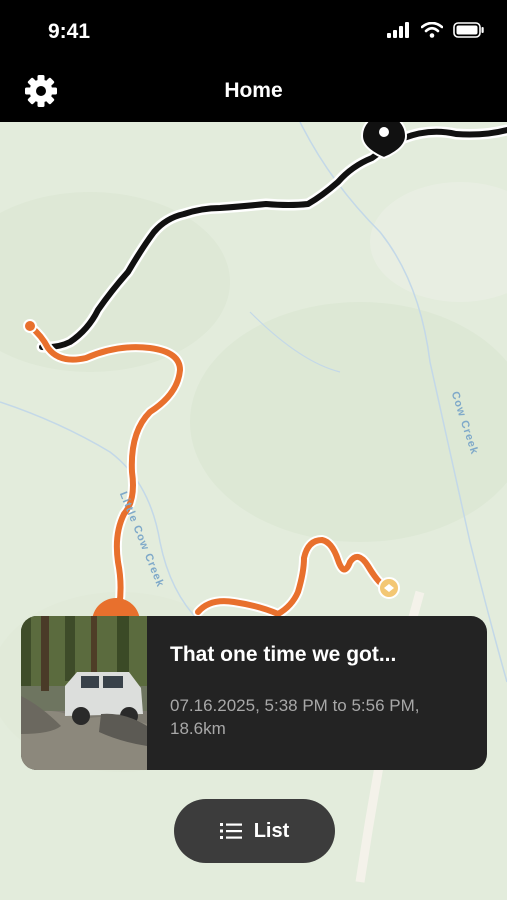 The height and width of the screenshot is (900, 507). What do you see at coordinates (468, 30) in the screenshot?
I see `battery-icon` at bounding box center [468, 30].